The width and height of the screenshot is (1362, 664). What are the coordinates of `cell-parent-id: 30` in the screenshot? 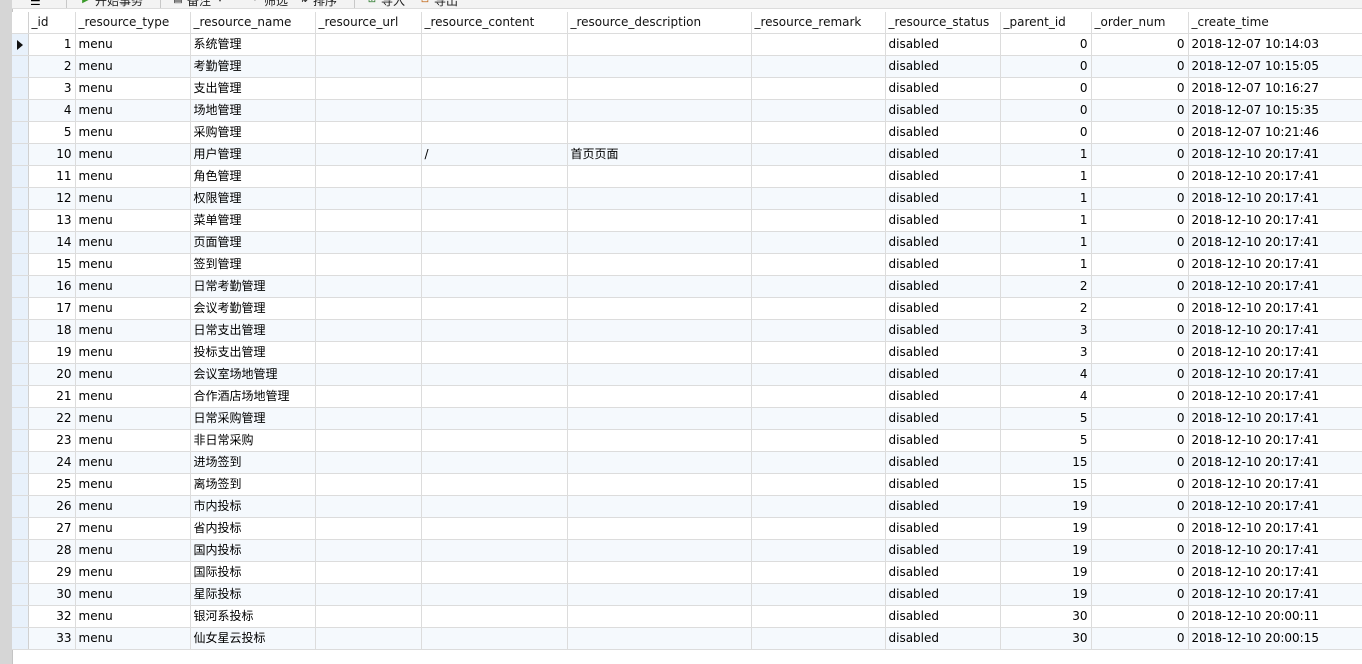 It's located at (1046, 638).